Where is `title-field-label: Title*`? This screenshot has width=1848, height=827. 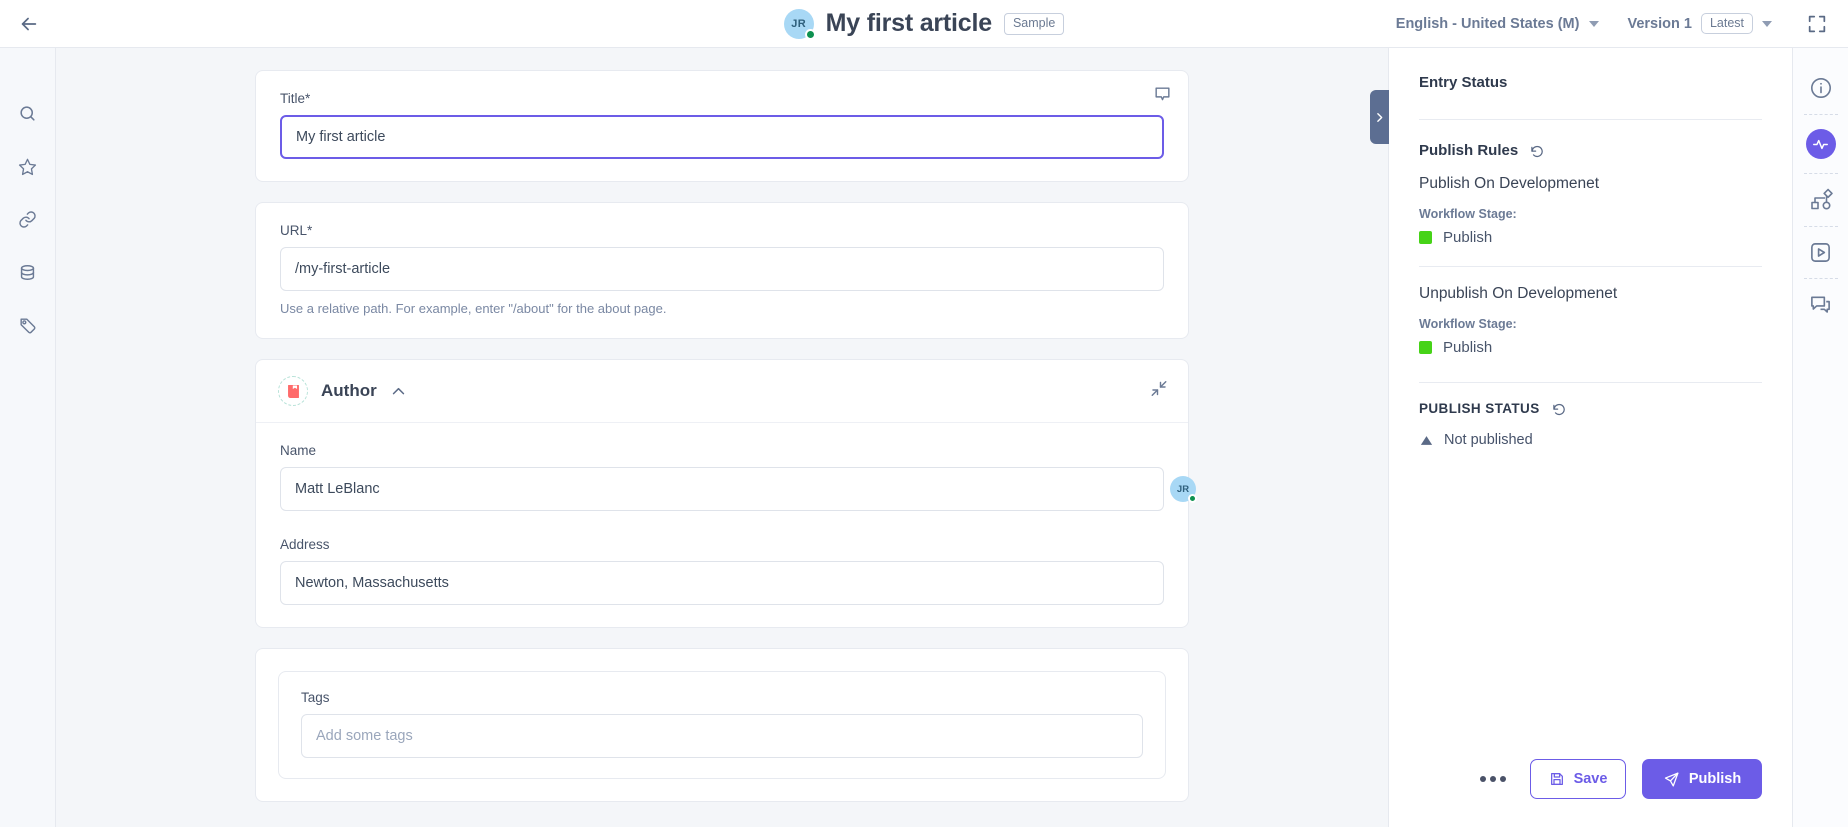 title-field-label: Title* is located at coordinates (295, 98).